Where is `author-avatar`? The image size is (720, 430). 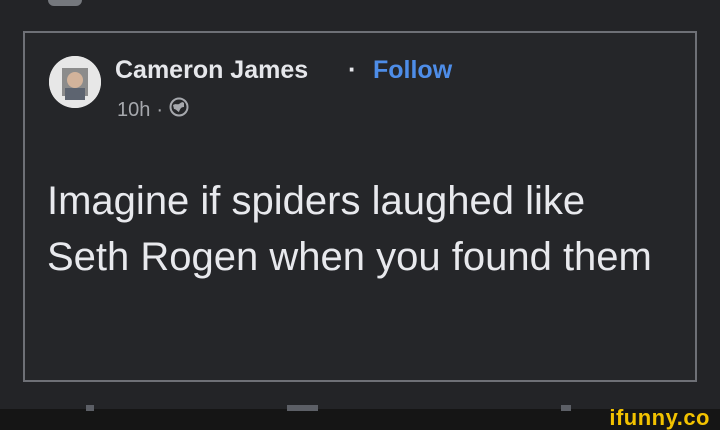
author-avatar is located at coordinates (75, 82).